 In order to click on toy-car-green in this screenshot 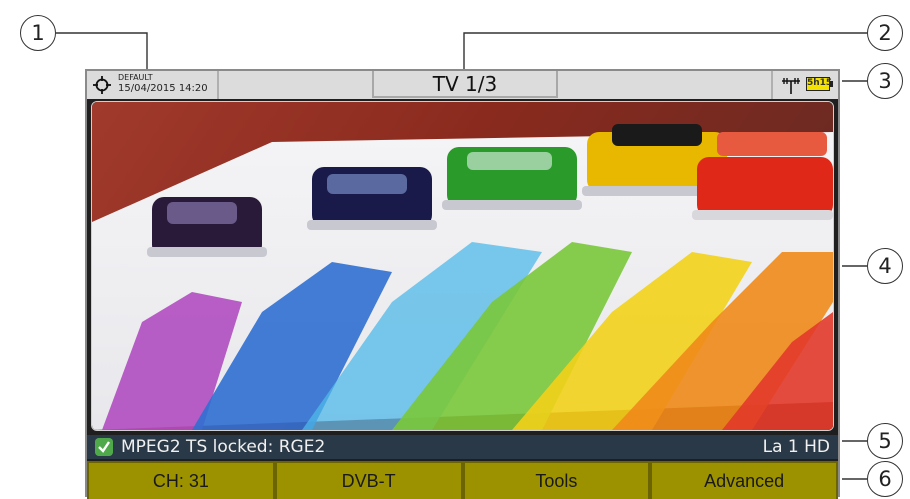, I will do `click(512, 178)`.